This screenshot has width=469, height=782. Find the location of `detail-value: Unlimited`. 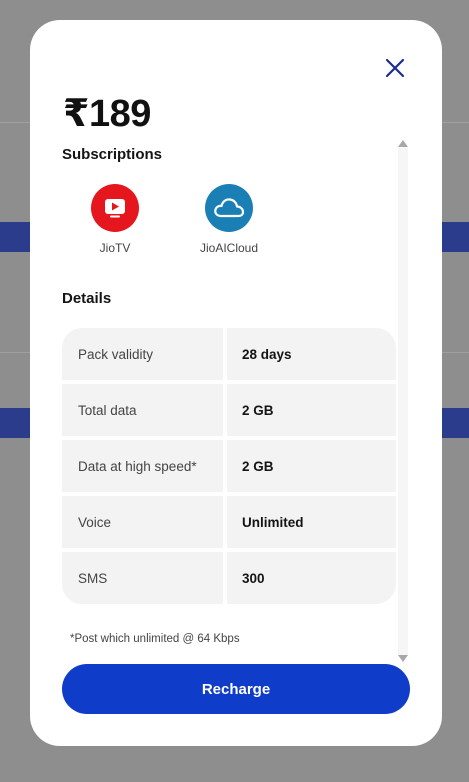

detail-value: Unlimited is located at coordinates (311, 522).